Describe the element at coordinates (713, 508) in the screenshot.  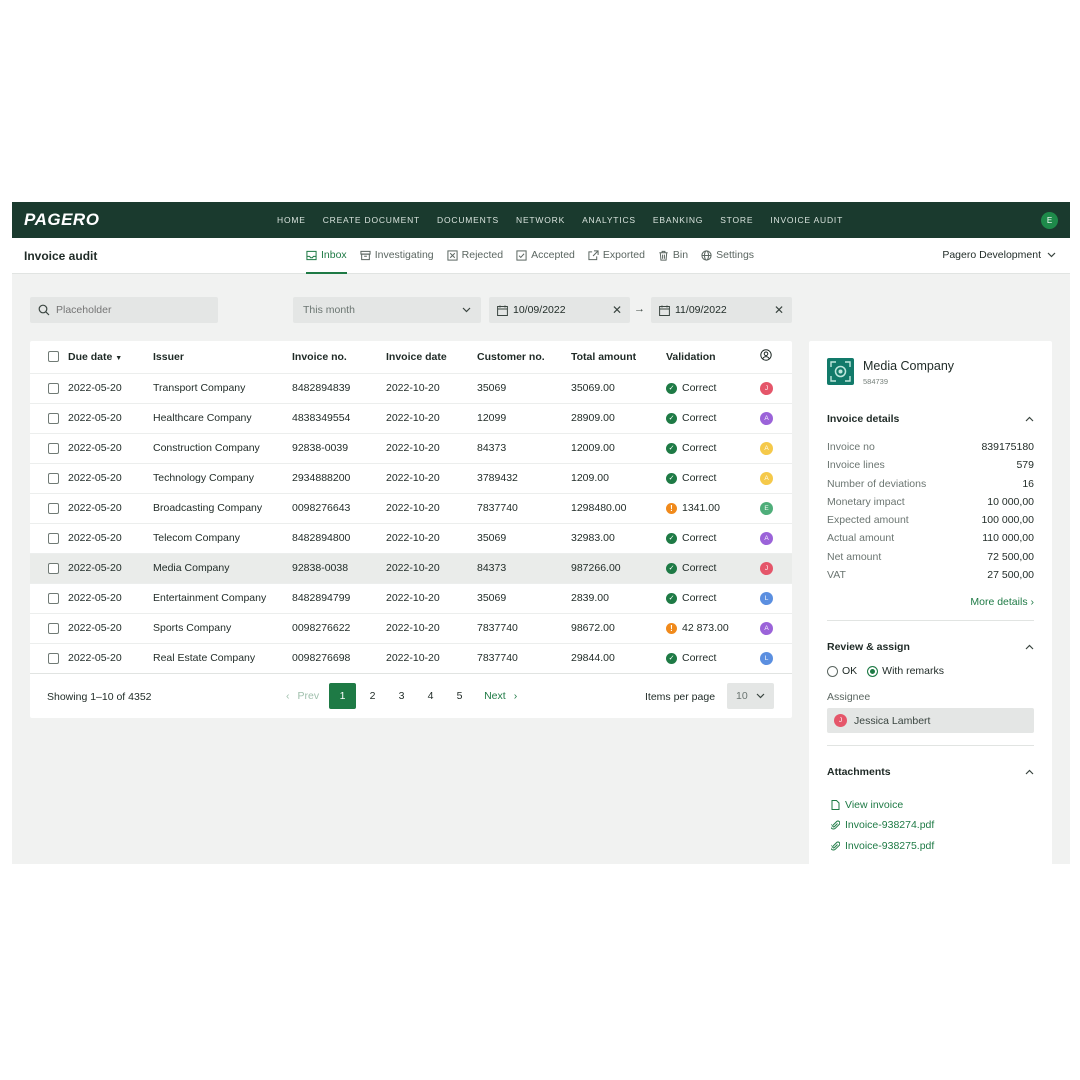
I see `validation-status: ! 1341.00` at that location.